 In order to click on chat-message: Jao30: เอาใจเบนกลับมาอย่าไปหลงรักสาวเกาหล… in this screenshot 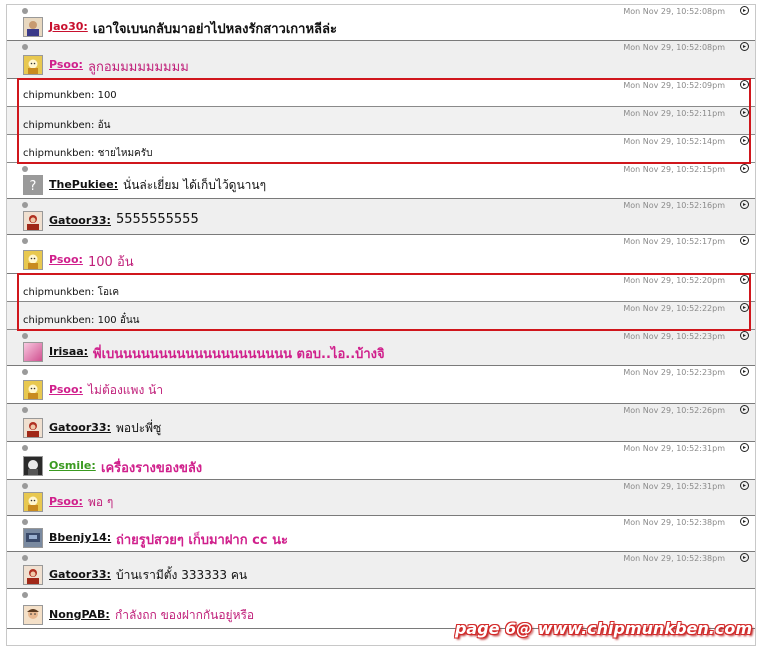, I will do `click(381, 23)`.